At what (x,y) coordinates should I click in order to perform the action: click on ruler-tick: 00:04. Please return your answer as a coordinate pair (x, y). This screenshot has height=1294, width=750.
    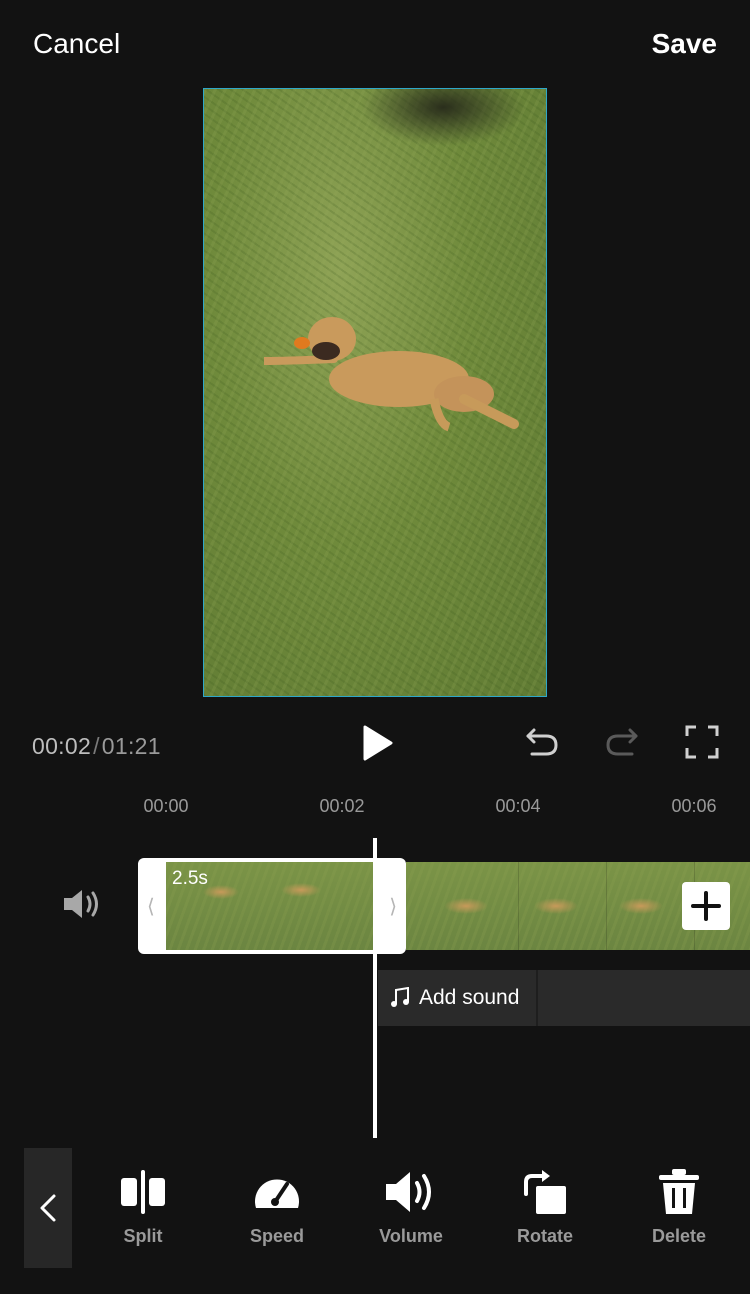
    Looking at the image, I should click on (518, 806).